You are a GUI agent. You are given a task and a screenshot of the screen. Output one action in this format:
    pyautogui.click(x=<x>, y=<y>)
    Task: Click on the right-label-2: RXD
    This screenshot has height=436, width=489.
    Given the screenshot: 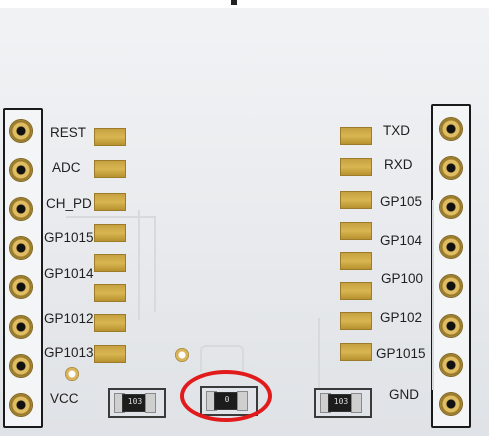 What is the action you would take?
    pyautogui.click(x=398, y=164)
    